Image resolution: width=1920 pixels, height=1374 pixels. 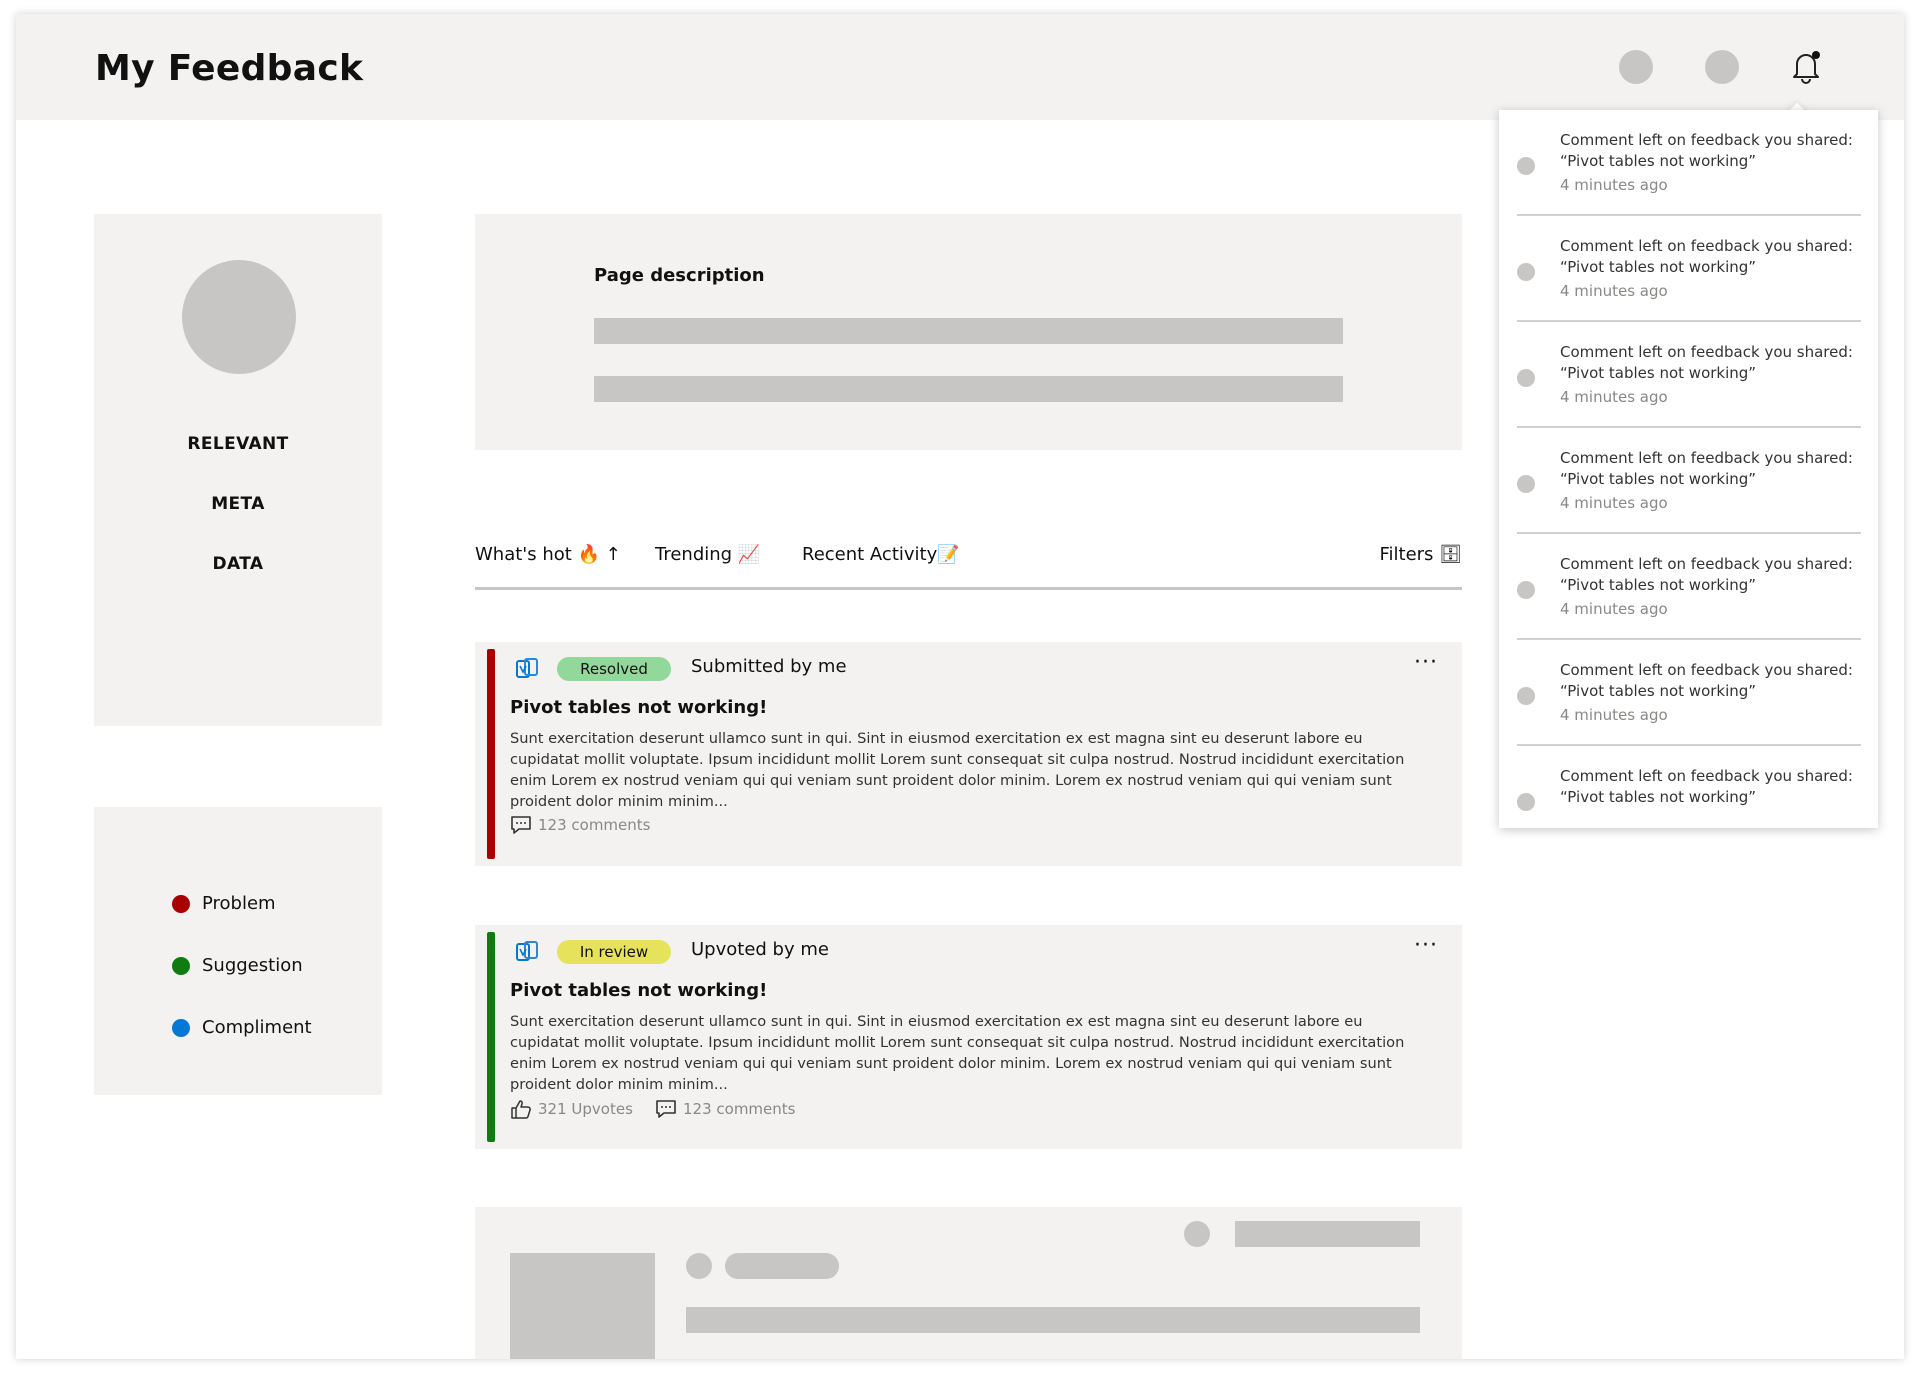 I want to click on category-legend: Problem Suggestion Compliment, so click(x=238, y=951).